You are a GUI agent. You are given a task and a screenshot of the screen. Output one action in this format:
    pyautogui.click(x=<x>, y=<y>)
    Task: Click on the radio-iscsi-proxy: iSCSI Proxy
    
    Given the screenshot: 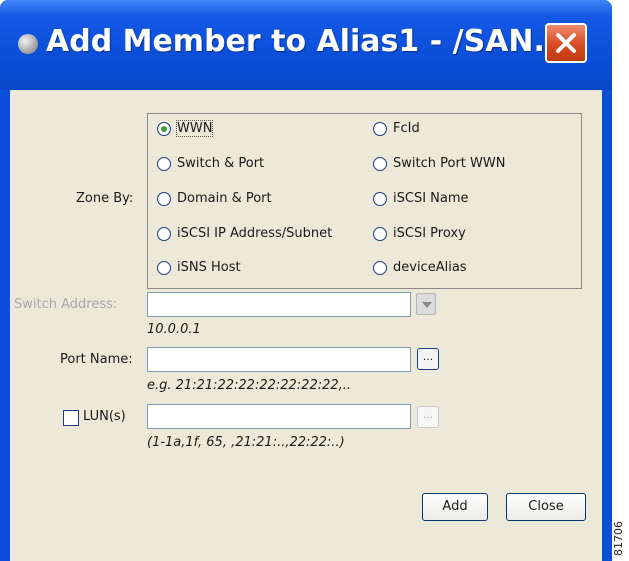 What is the action you would take?
    pyautogui.click(x=419, y=233)
    